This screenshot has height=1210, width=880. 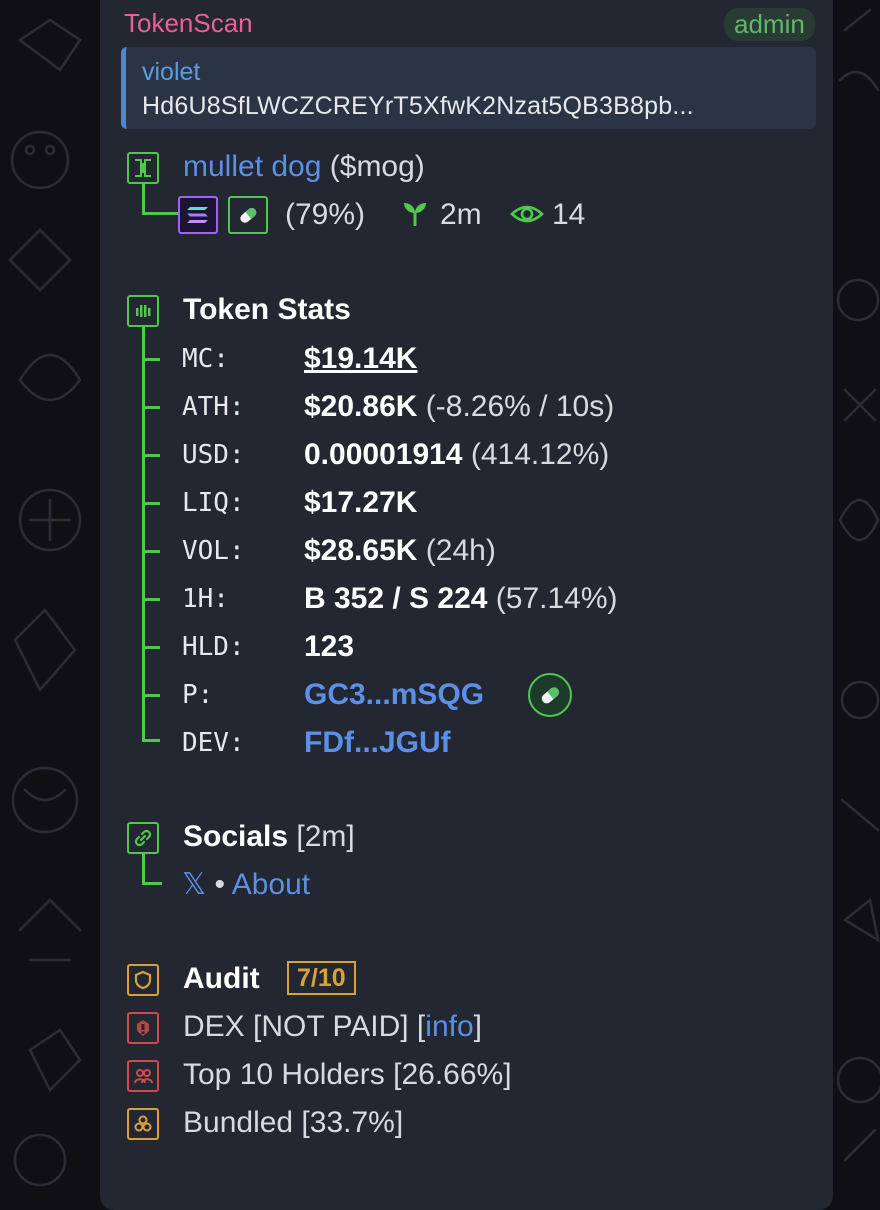 I want to click on solana-icon, so click(x=198, y=215).